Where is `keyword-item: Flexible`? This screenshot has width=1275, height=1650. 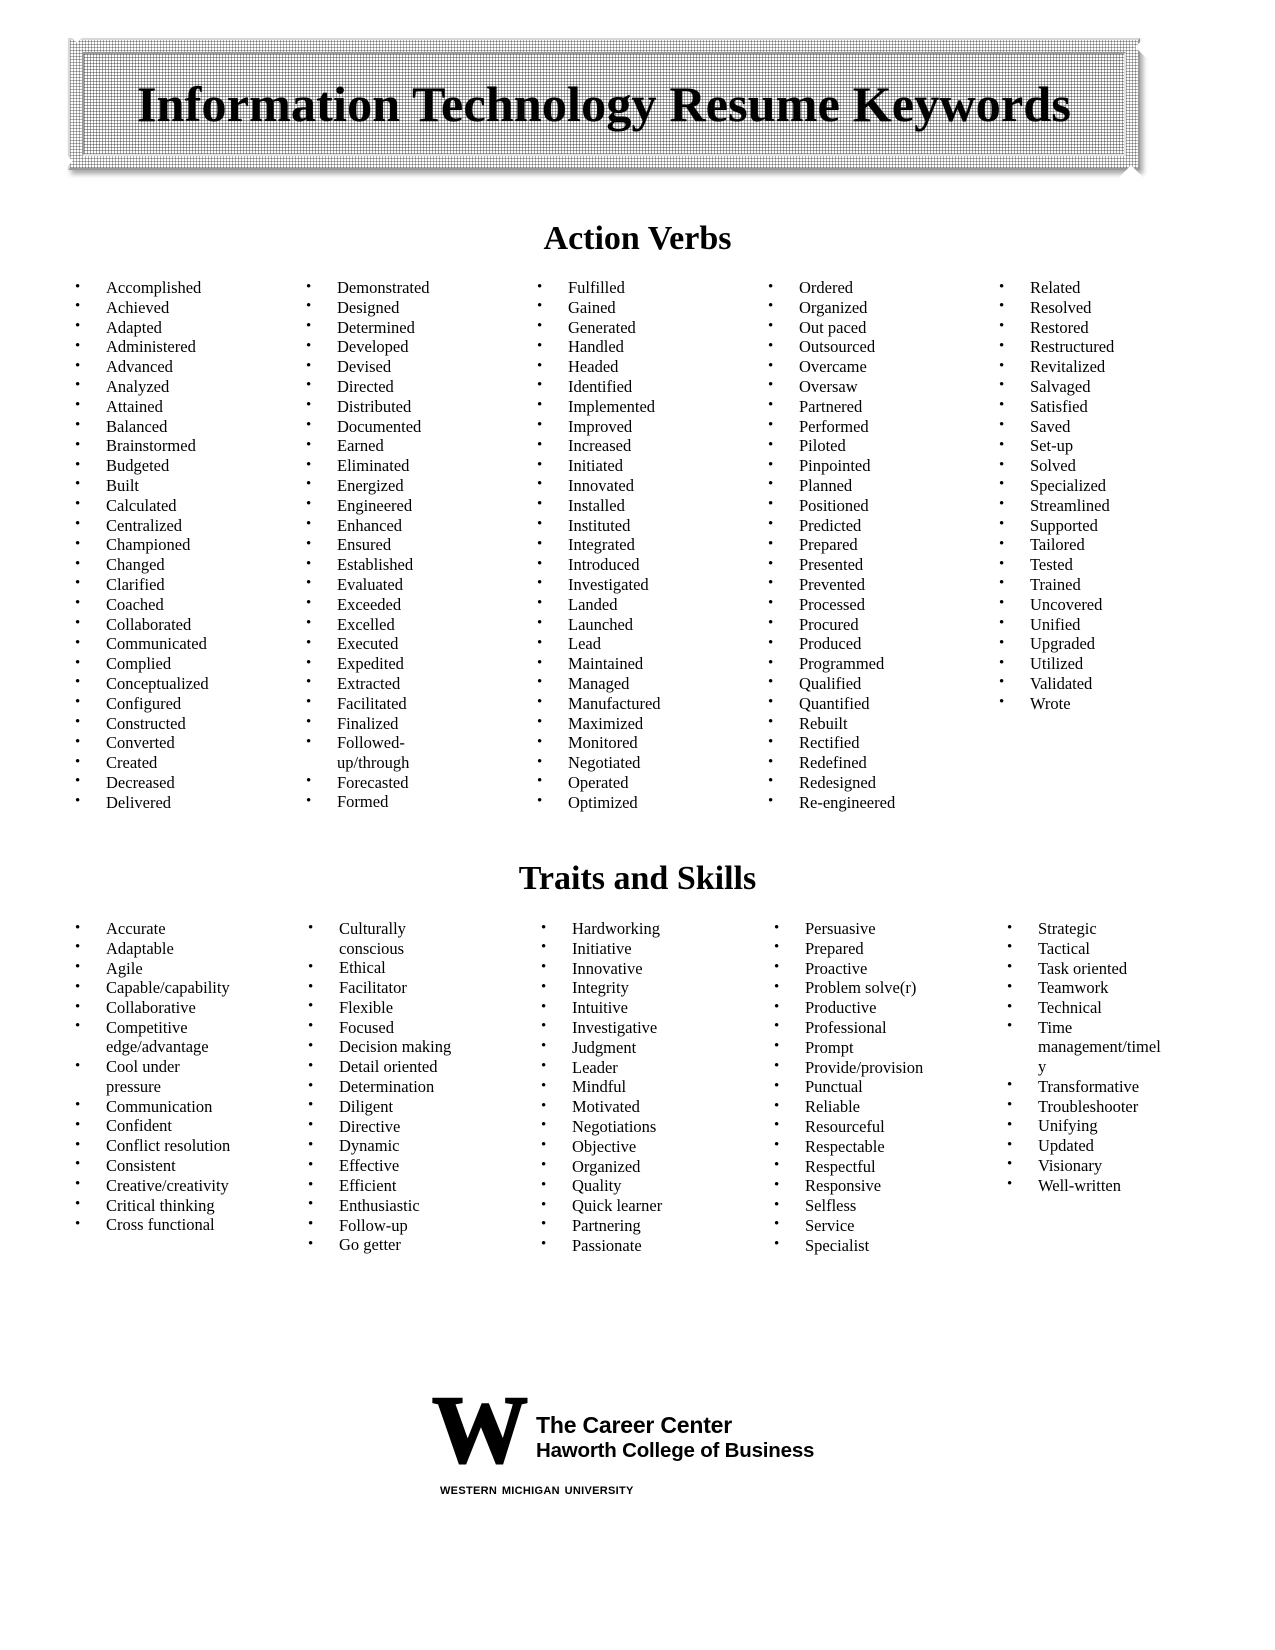
keyword-item: Flexible is located at coordinates (417, 1007).